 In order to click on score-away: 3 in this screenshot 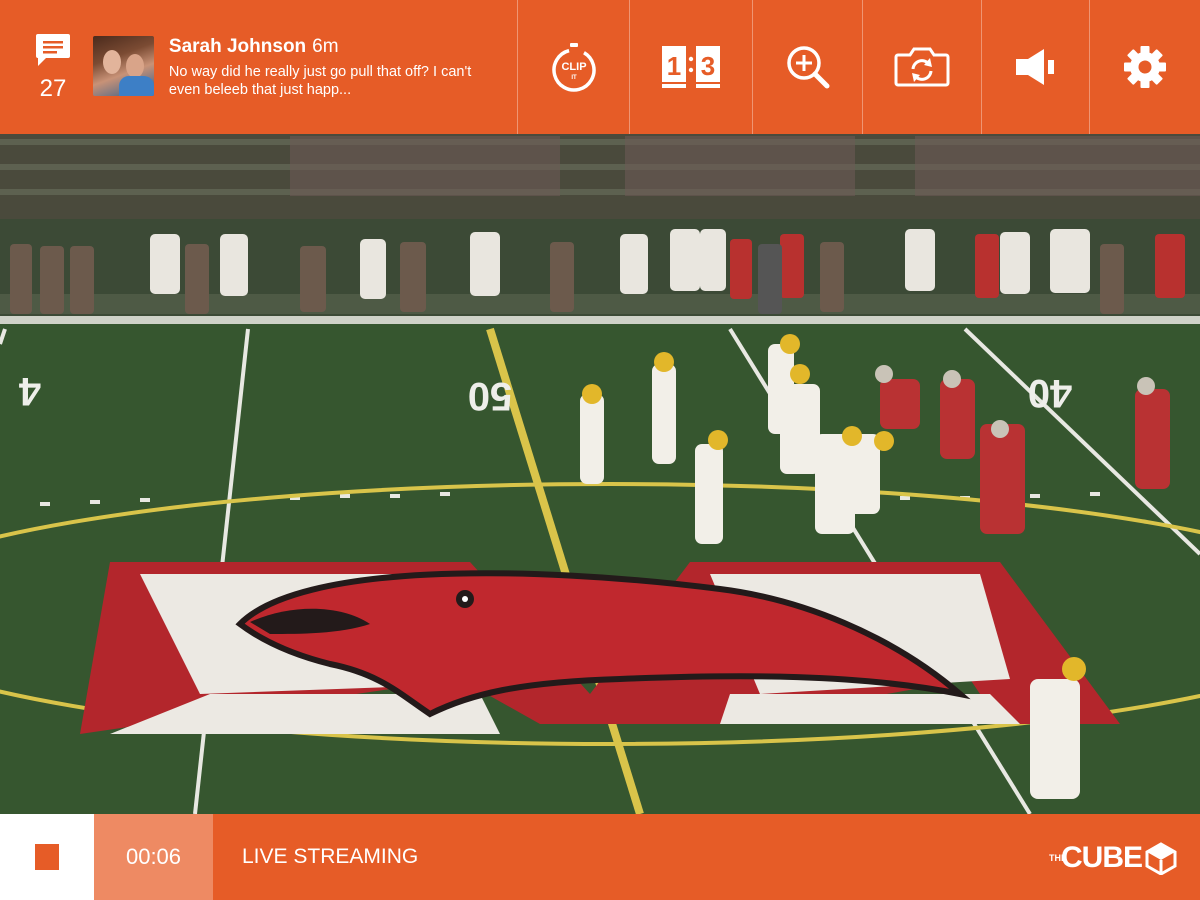, I will do `click(708, 66)`.